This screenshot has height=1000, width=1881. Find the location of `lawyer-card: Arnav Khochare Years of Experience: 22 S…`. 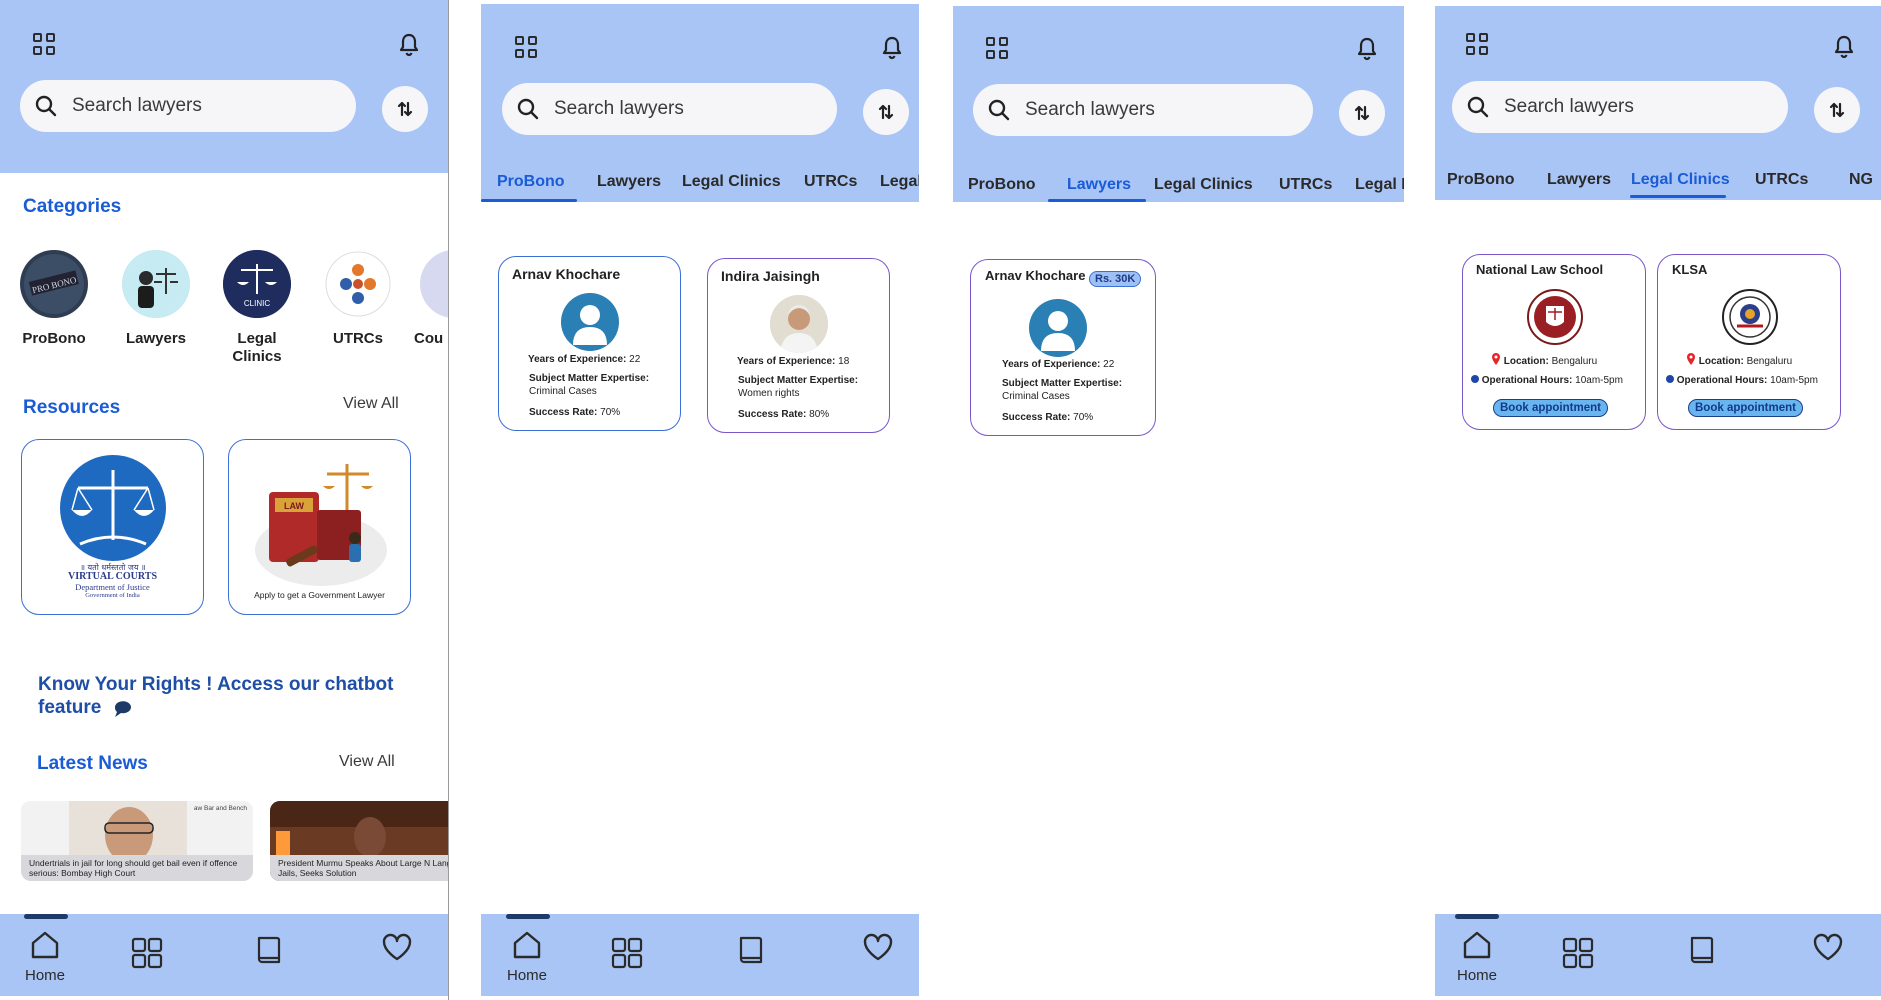

lawyer-card: Arnav Khochare Years of Experience: 22 S… is located at coordinates (589, 343).